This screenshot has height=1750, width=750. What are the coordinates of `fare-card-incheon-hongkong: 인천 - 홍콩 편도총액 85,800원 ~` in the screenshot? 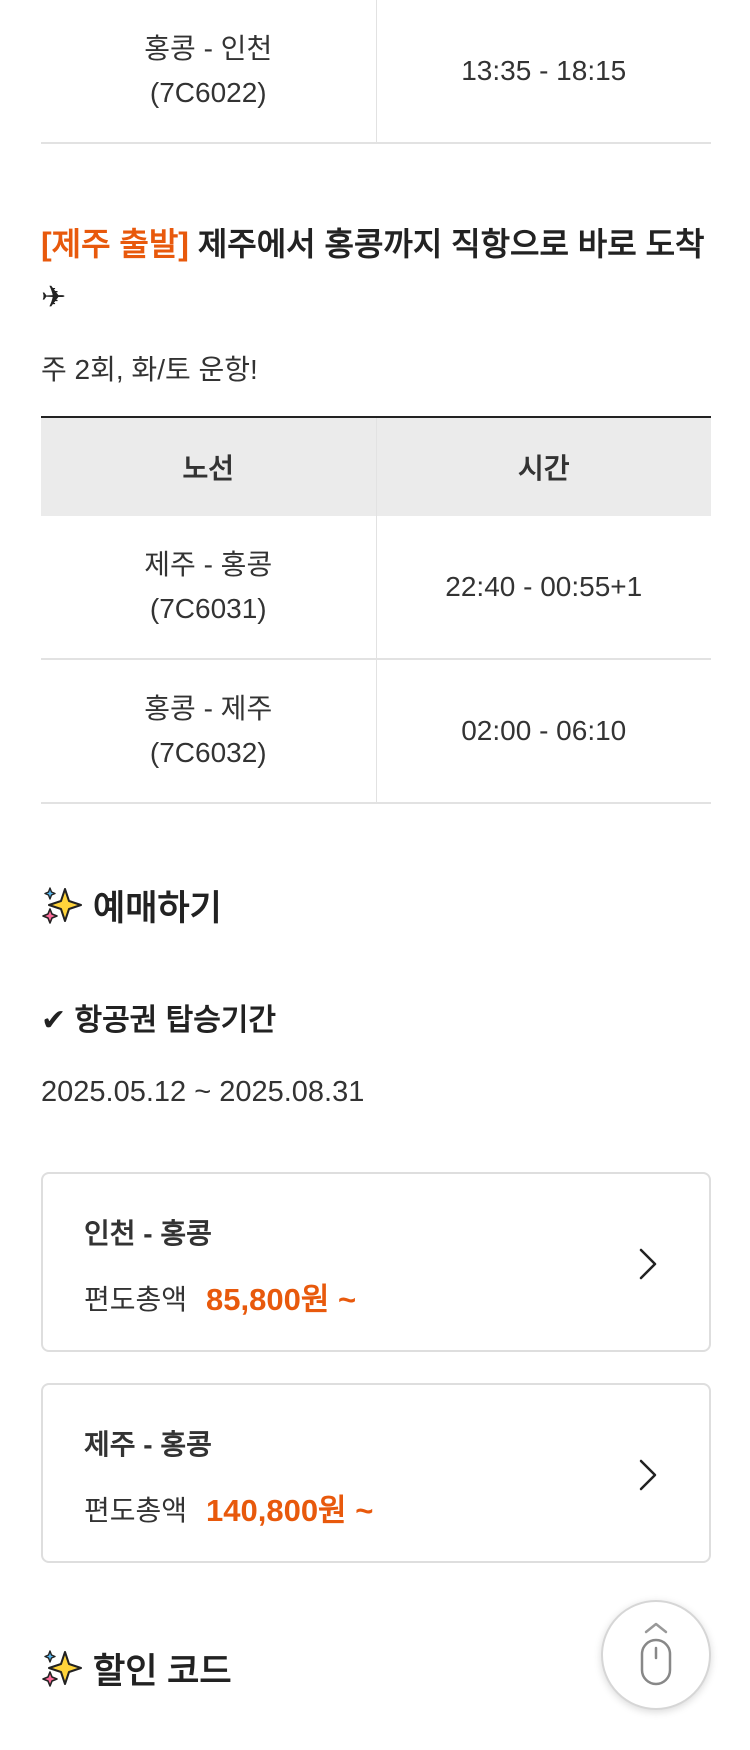 It's located at (376, 1262).